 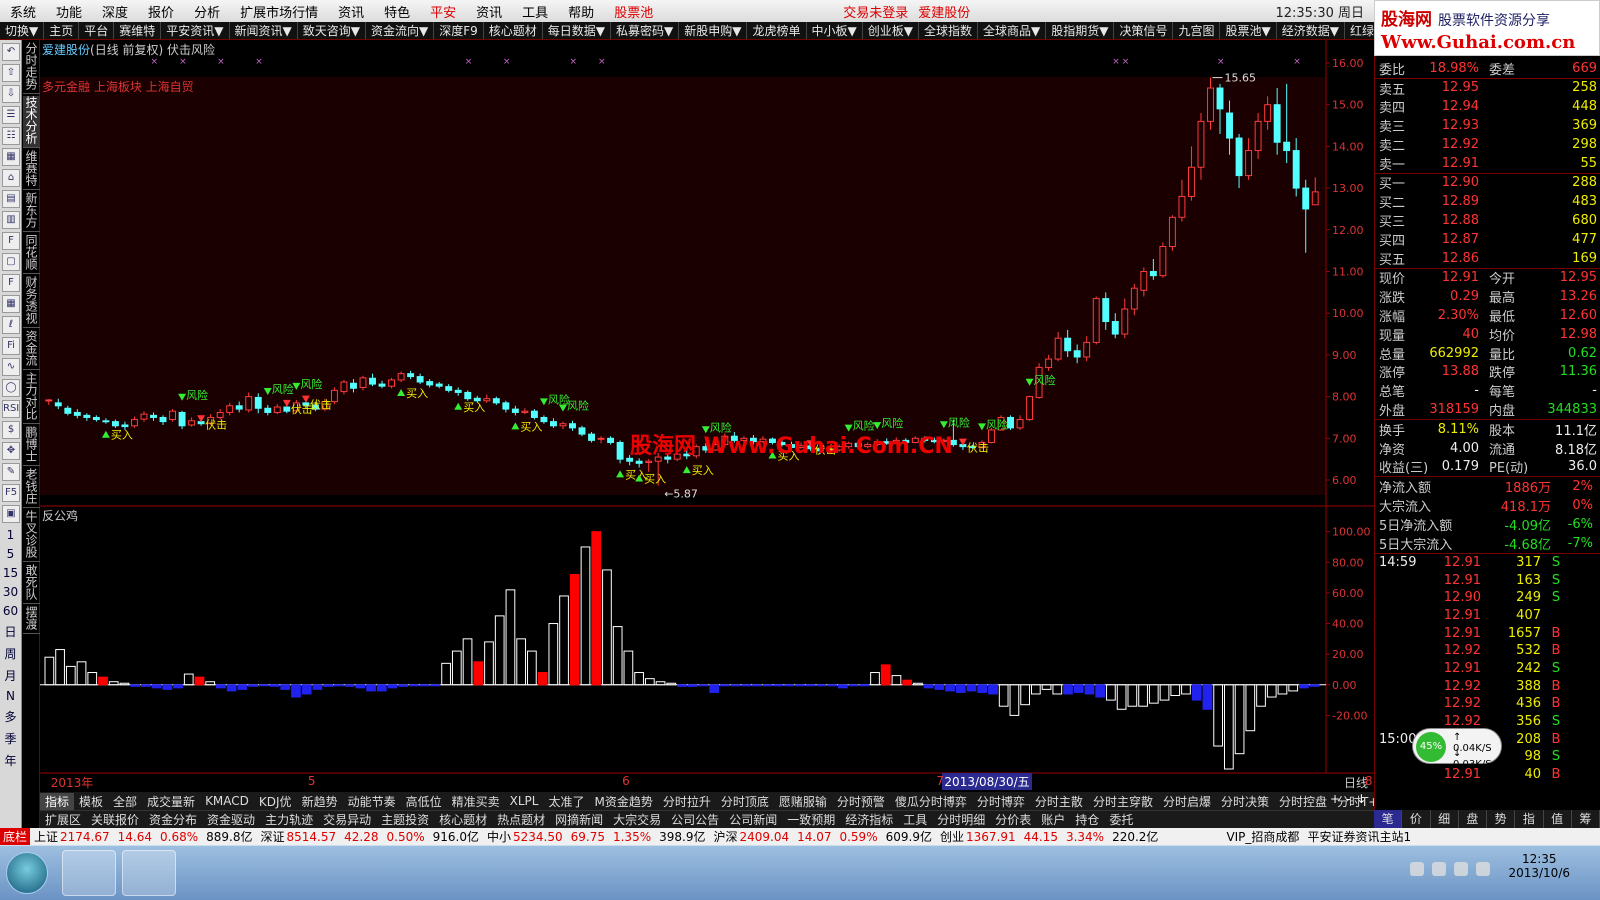 What do you see at coordinates (289, 819) in the screenshot?
I see `function-tab: 主力轨迹` at bounding box center [289, 819].